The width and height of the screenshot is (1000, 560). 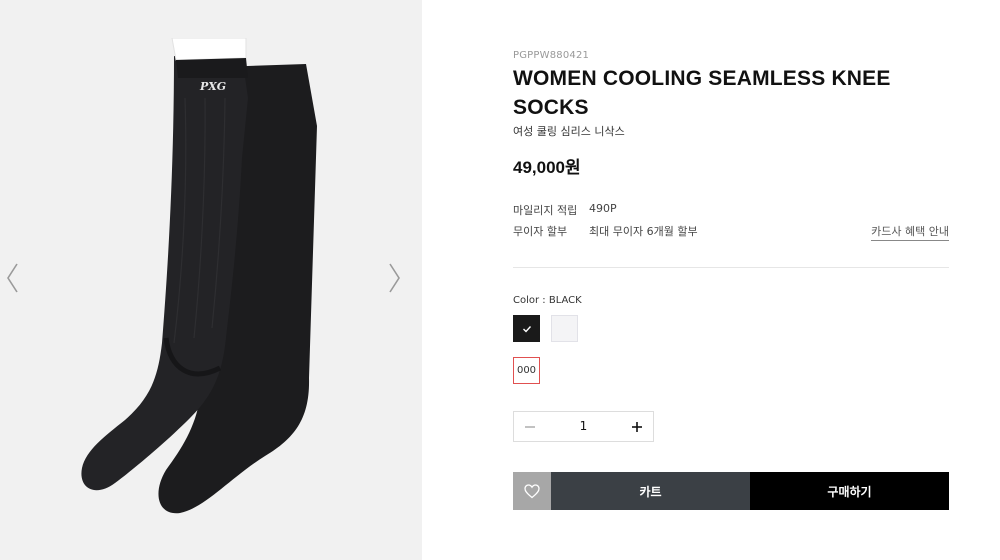 What do you see at coordinates (547, 167) in the screenshot?
I see `product-price: 49,000원` at bounding box center [547, 167].